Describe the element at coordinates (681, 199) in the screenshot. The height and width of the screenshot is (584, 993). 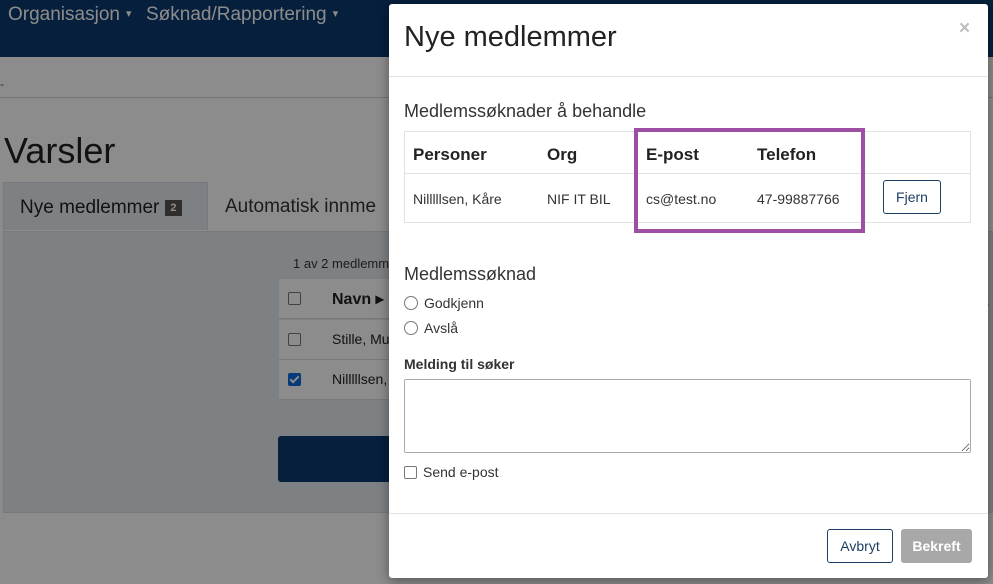
I see `cell-email: cs@test.no` at that location.